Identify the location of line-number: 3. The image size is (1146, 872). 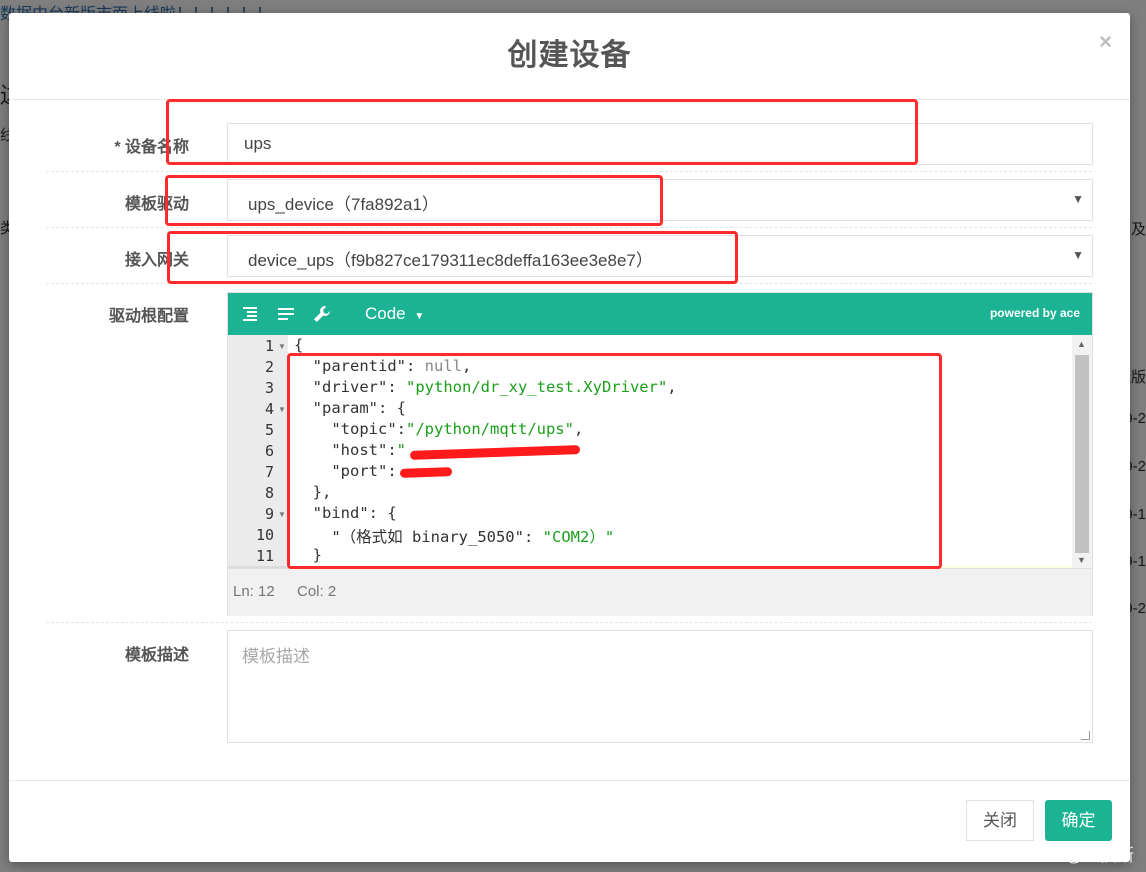
(269, 388).